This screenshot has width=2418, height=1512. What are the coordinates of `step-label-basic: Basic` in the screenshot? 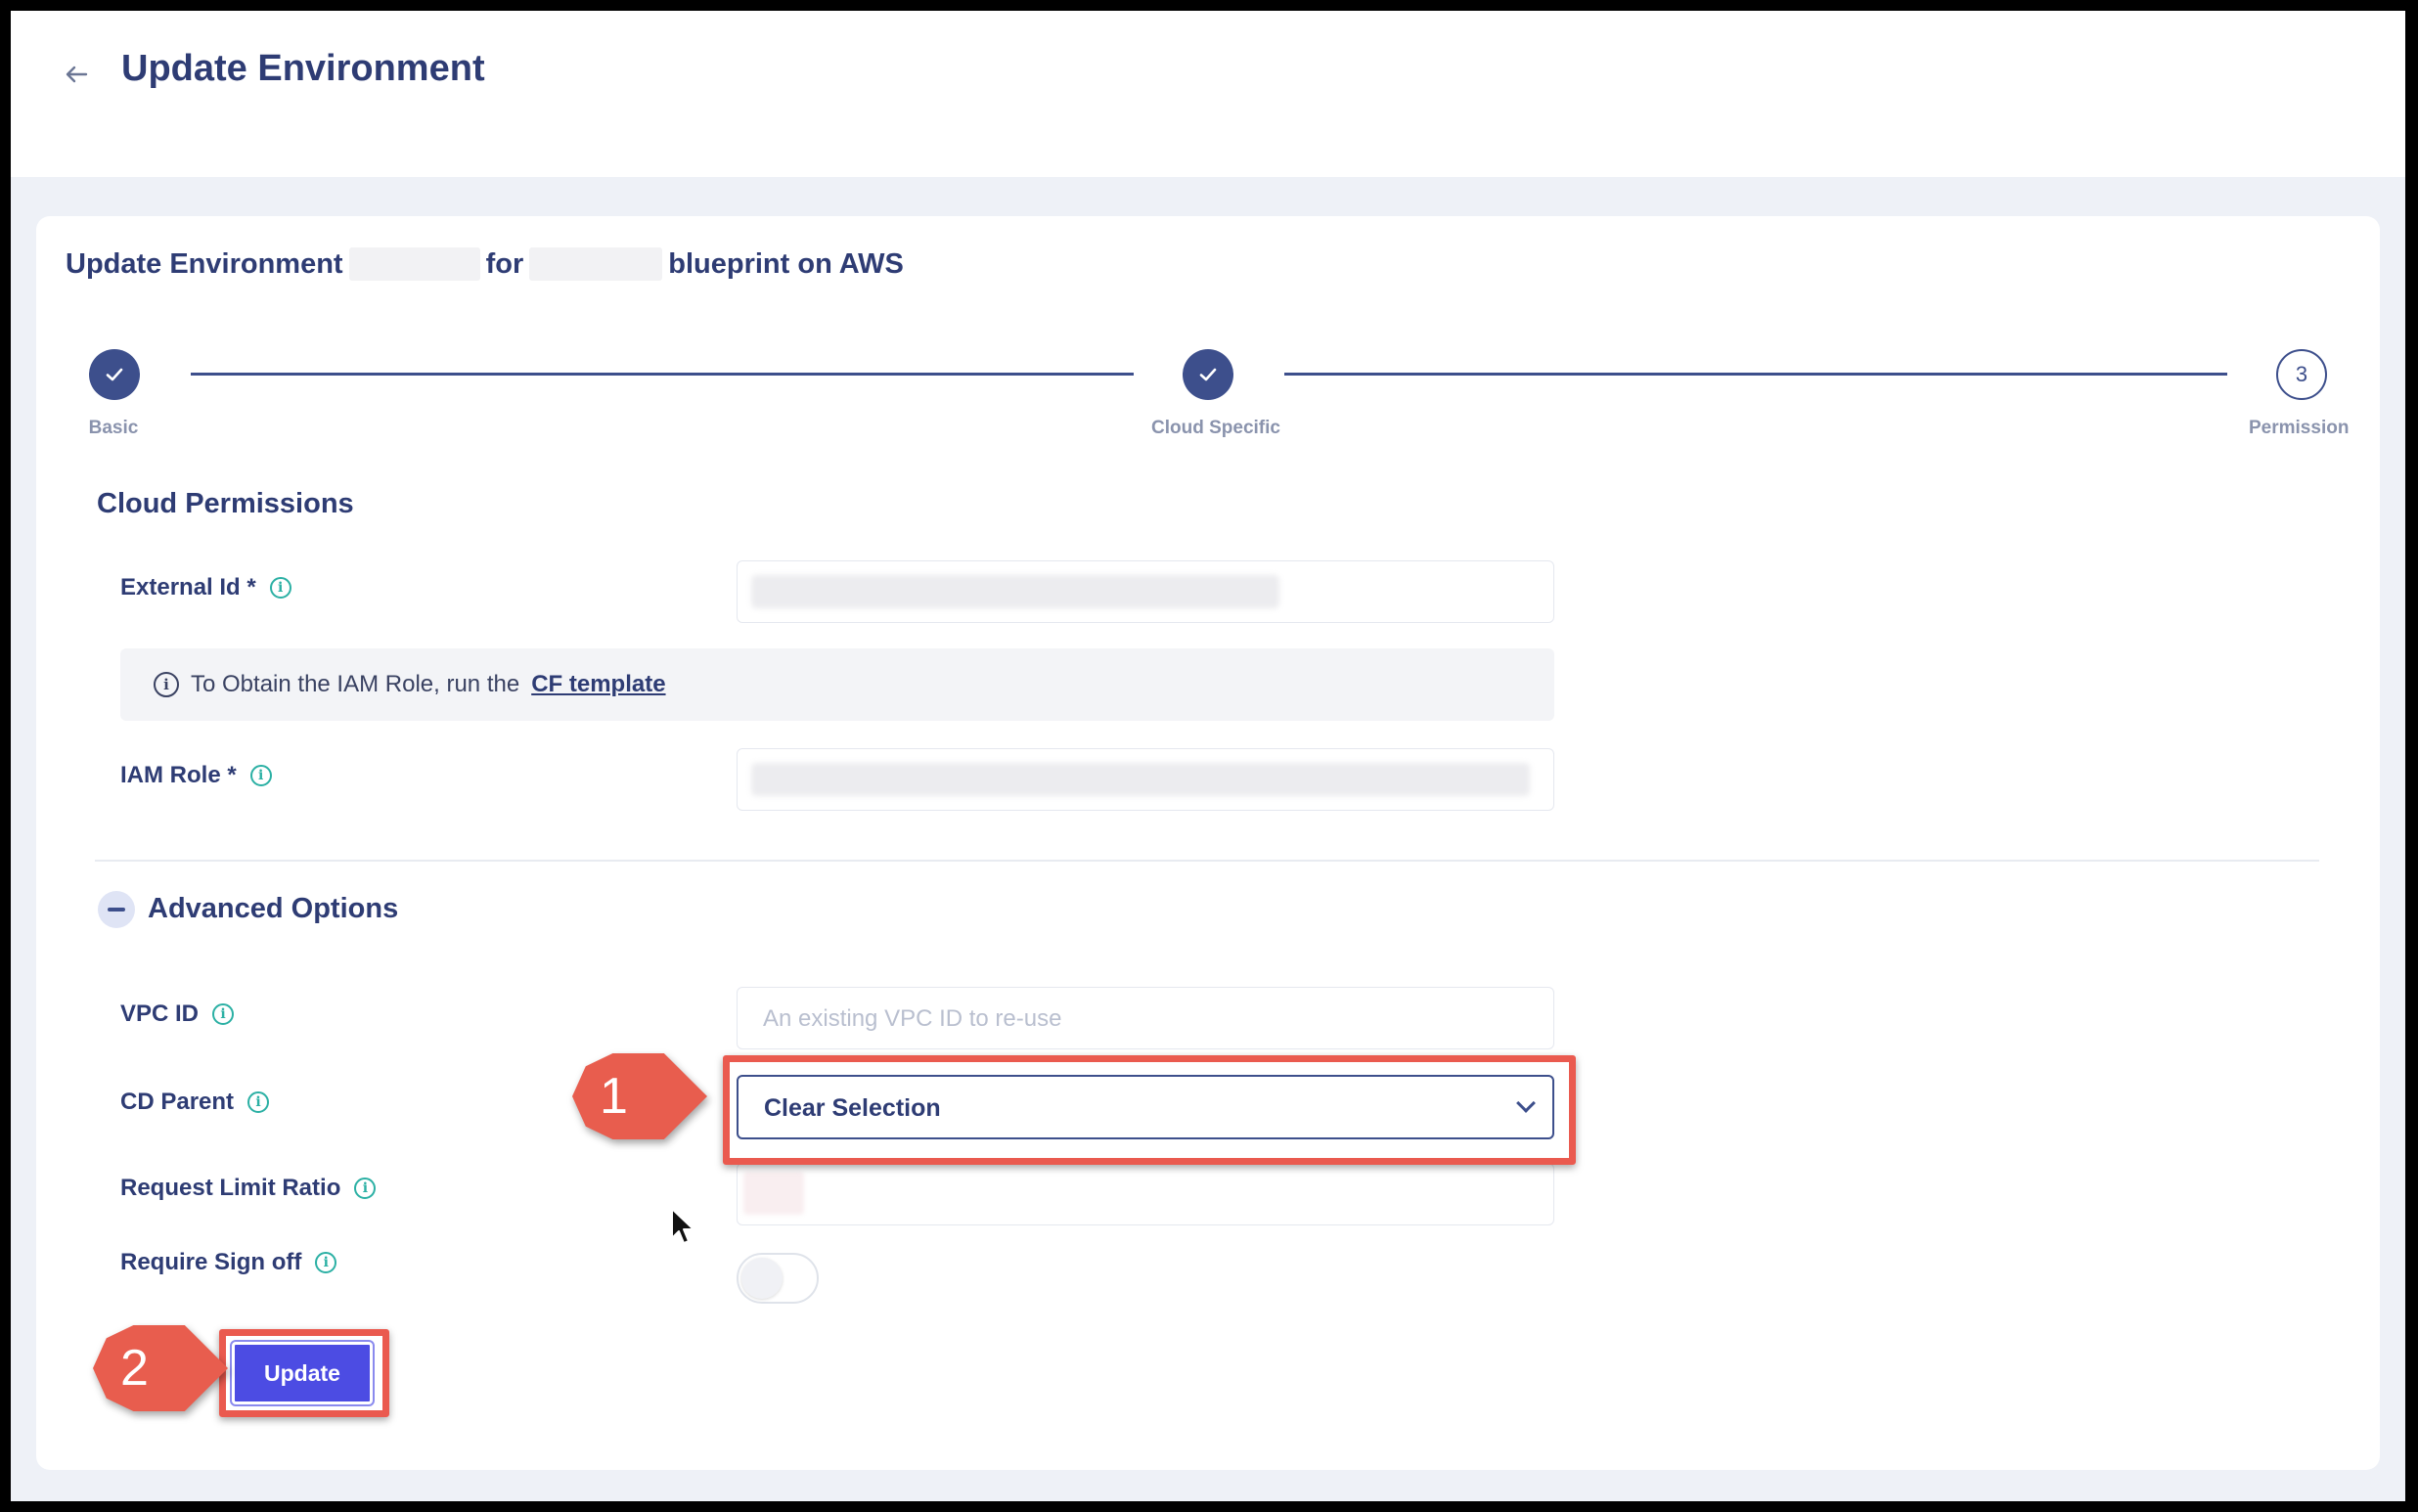 It's located at (114, 428).